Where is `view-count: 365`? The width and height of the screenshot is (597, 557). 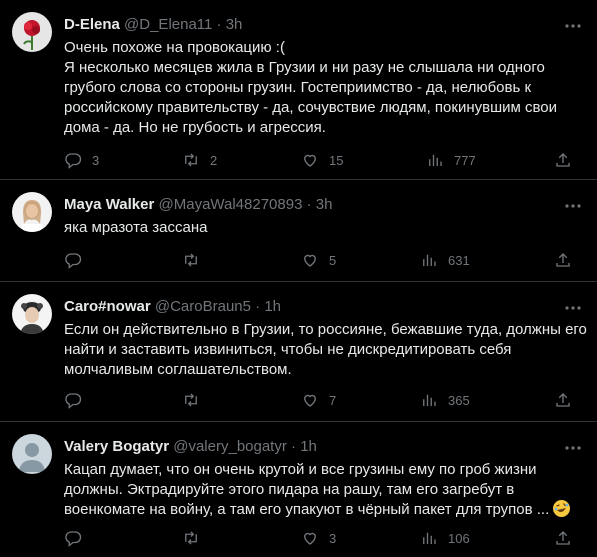 view-count: 365 is located at coordinates (459, 400).